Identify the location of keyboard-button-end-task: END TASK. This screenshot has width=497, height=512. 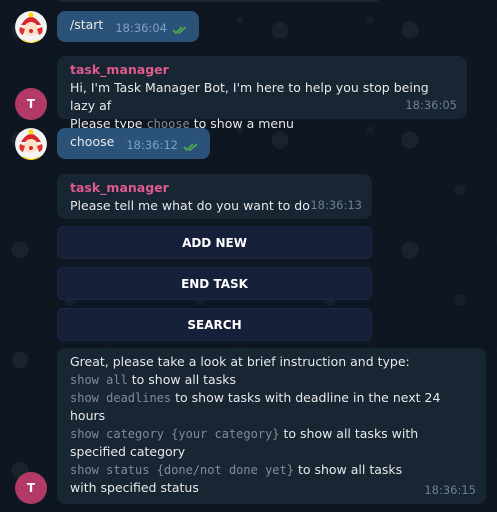
(214, 283).